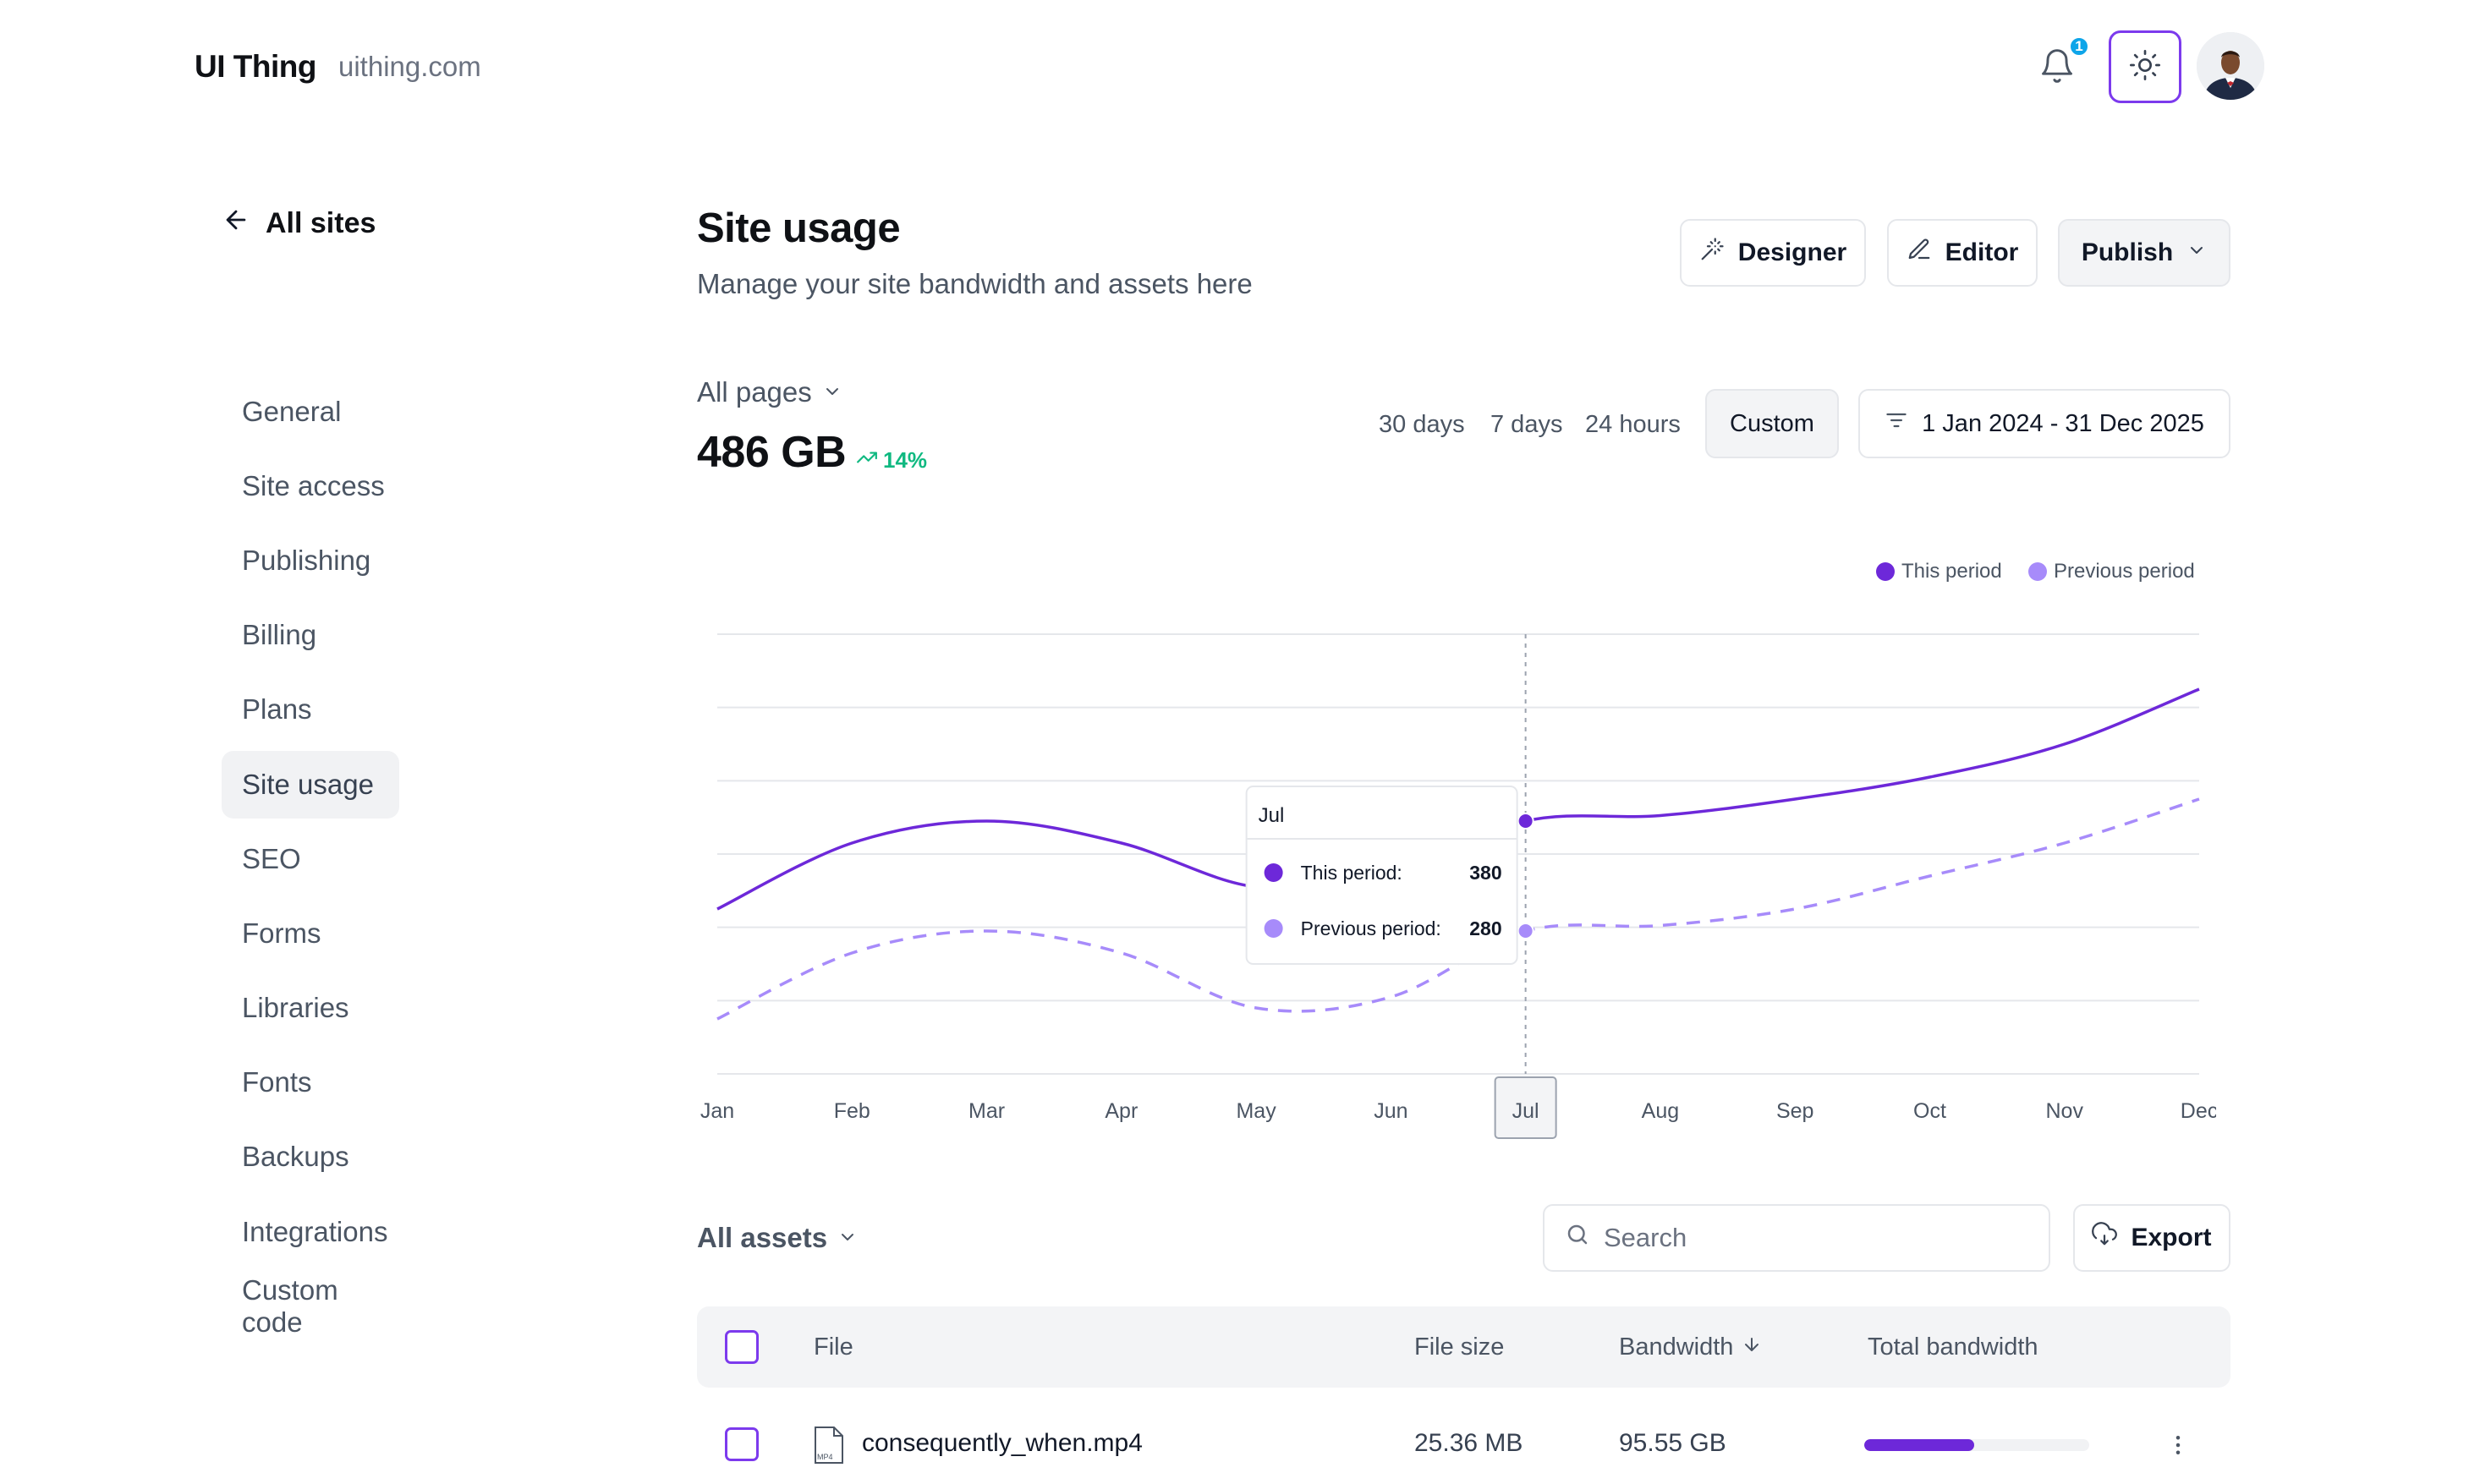  Describe the element at coordinates (717, 1111) in the screenshot. I see `x-tick-label: Jan` at that location.